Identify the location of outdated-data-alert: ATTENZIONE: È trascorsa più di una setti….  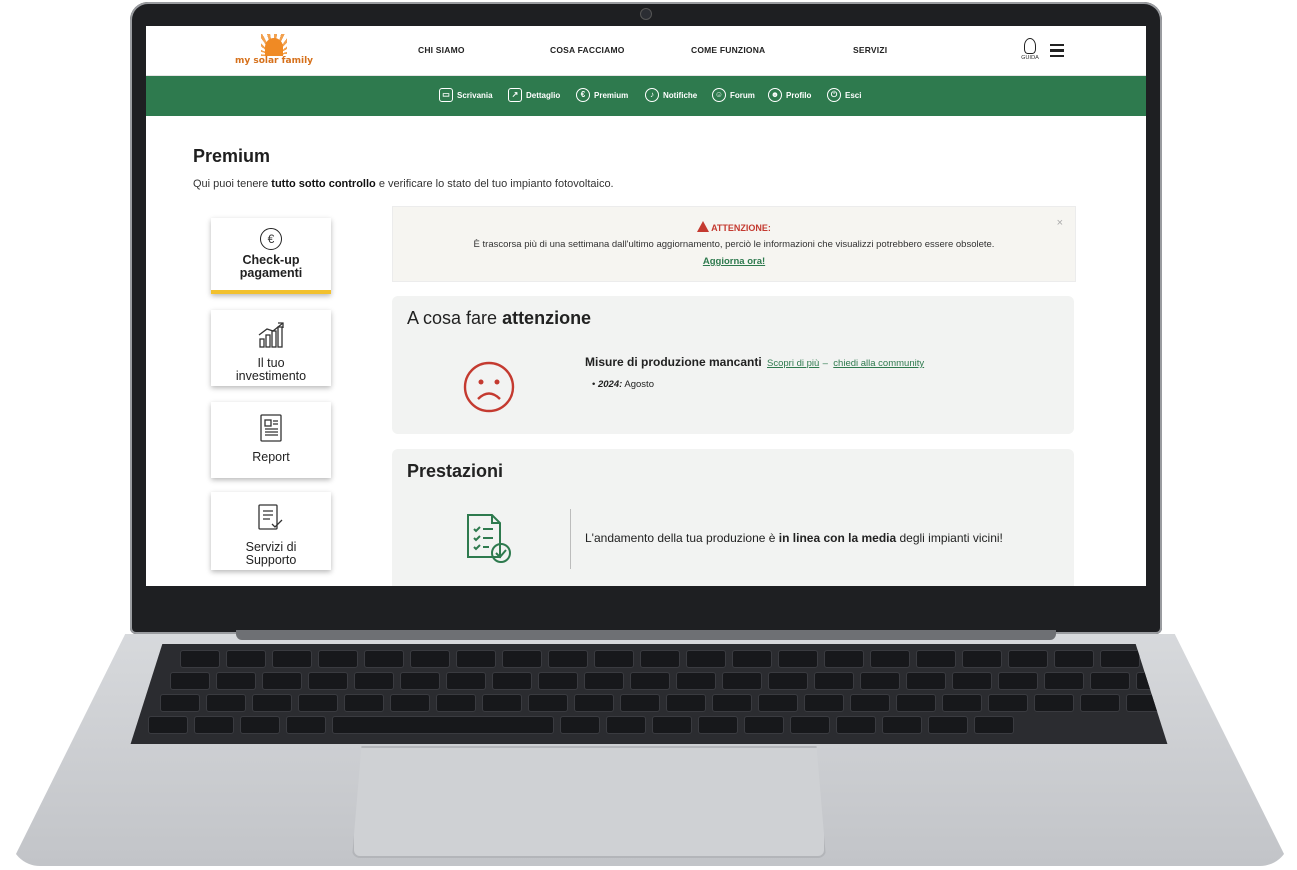
(734, 244).